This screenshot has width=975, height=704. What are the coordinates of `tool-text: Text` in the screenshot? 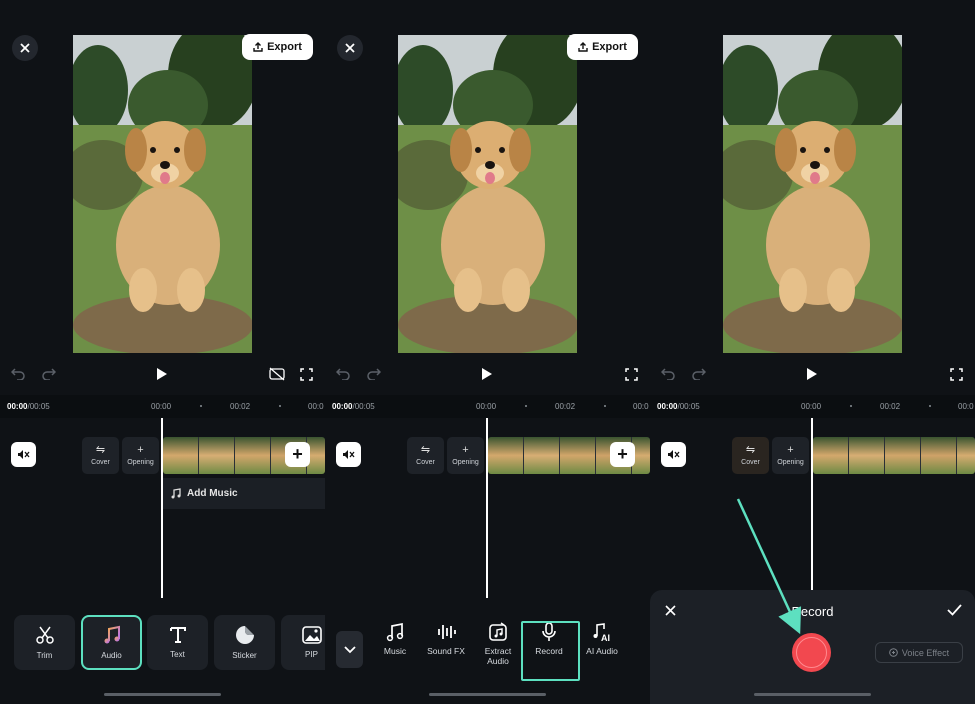 It's located at (177, 642).